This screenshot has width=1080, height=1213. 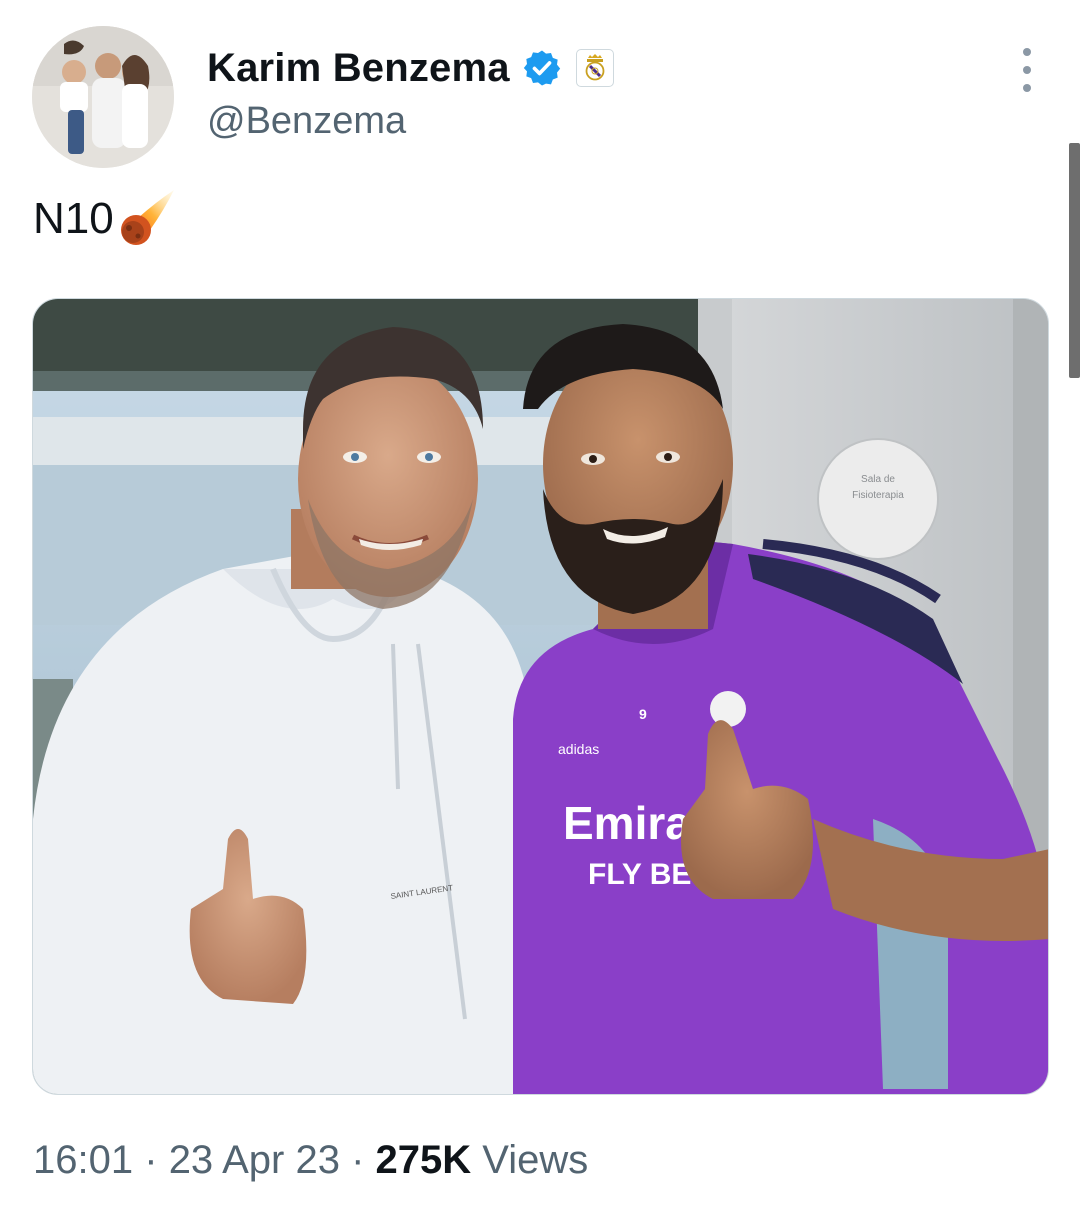 What do you see at coordinates (1074, 260) in the screenshot?
I see `scrollbar` at bounding box center [1074, 260].